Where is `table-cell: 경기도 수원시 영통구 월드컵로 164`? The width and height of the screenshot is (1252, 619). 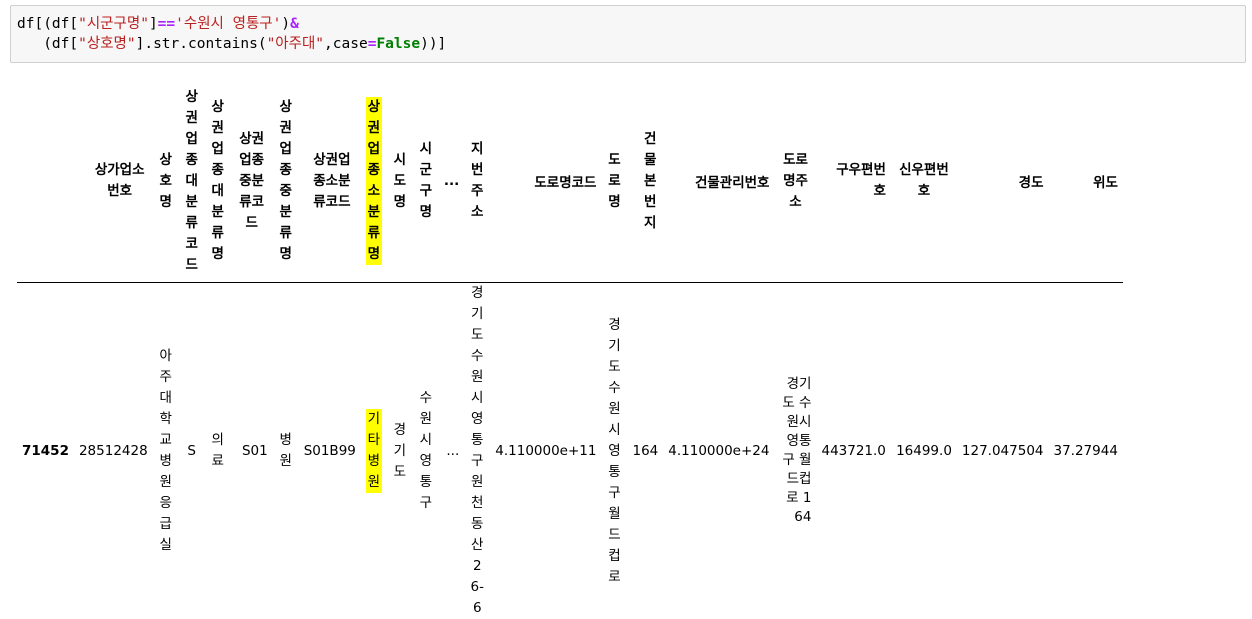 table-cell: 경기도 수원시 영통구 월드컵로 164 is located at coordinates (795, 451).